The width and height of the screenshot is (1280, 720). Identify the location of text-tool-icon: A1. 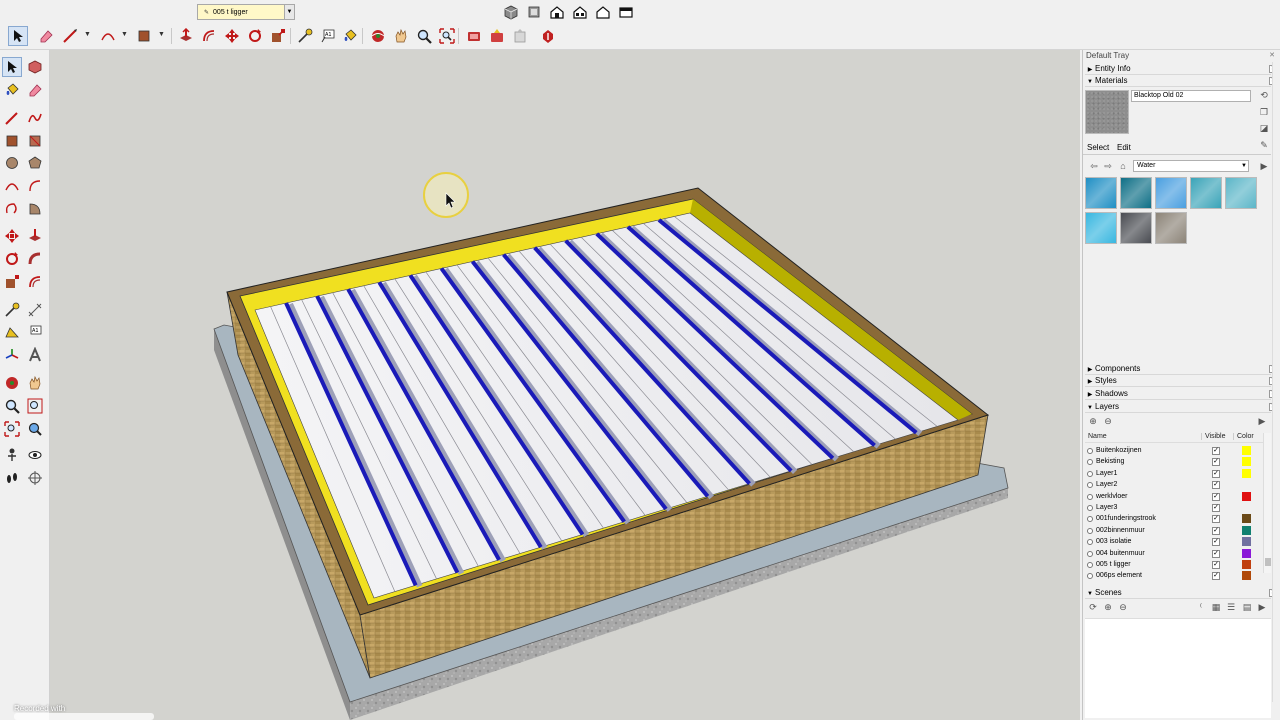
(328, 36).